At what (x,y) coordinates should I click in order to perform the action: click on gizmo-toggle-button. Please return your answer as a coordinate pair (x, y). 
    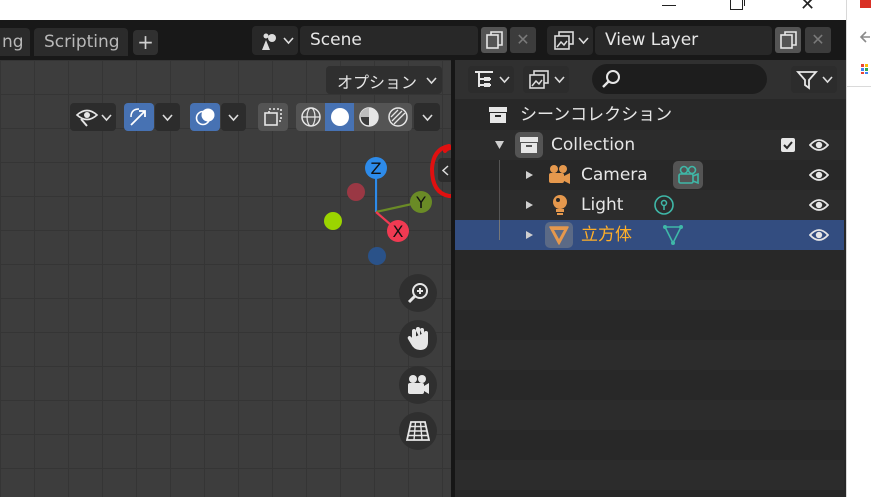
    Looking at the image, I should click on (139, 117).